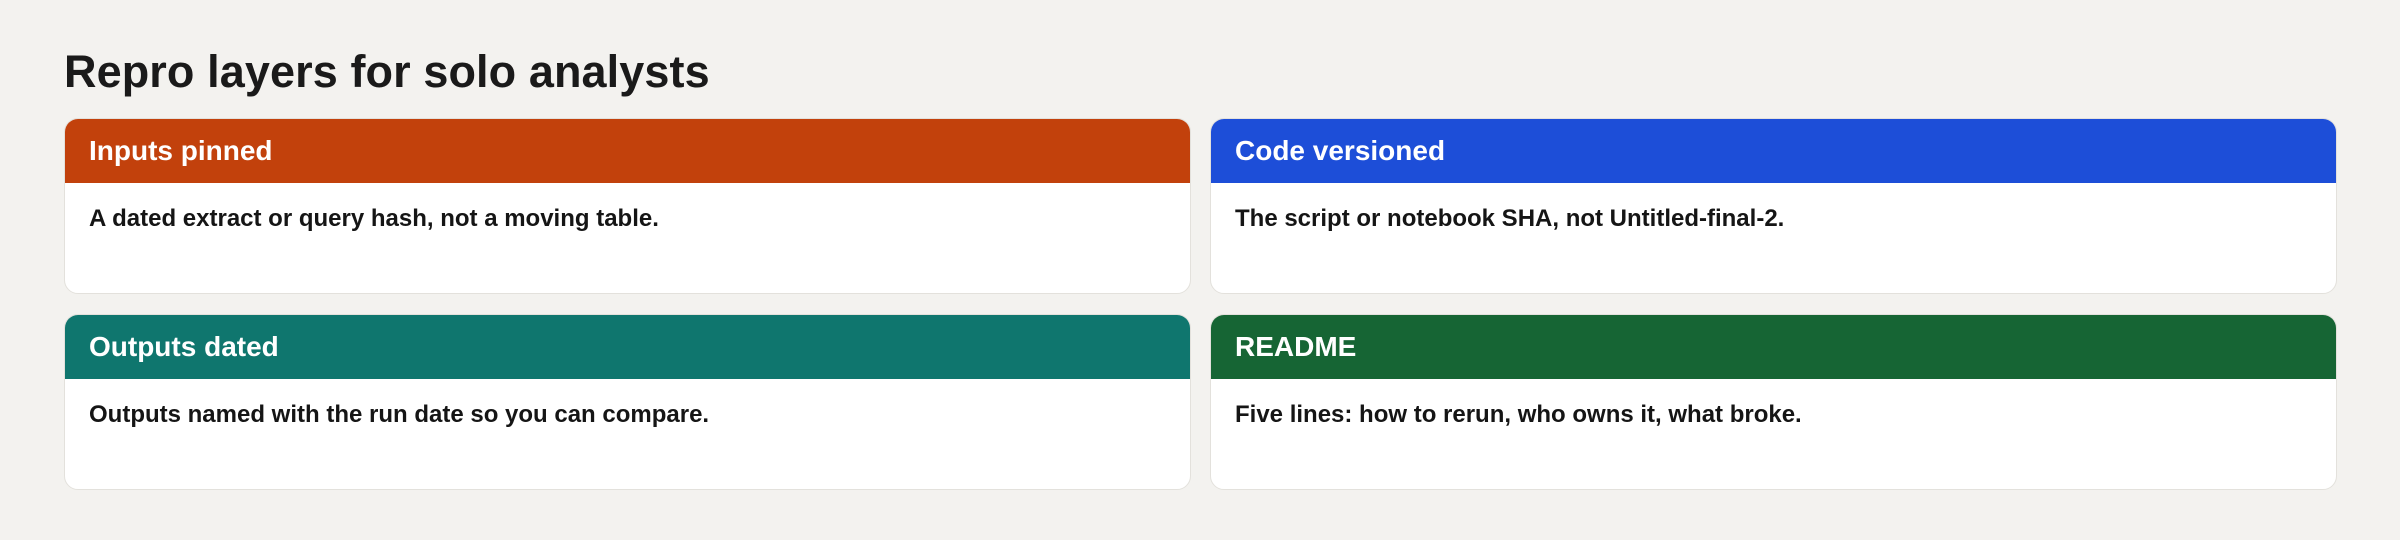  I want to click on card-header: Code versioned, so click(1773, 151).